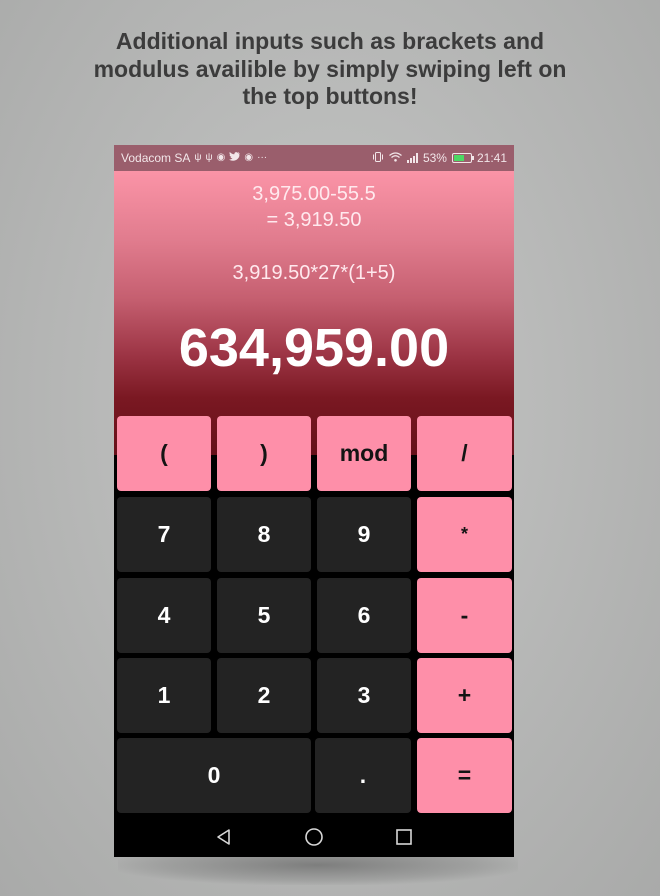 This screenshot has height=896, width=660. I want to click on navigation-bar, so click(314, 837).